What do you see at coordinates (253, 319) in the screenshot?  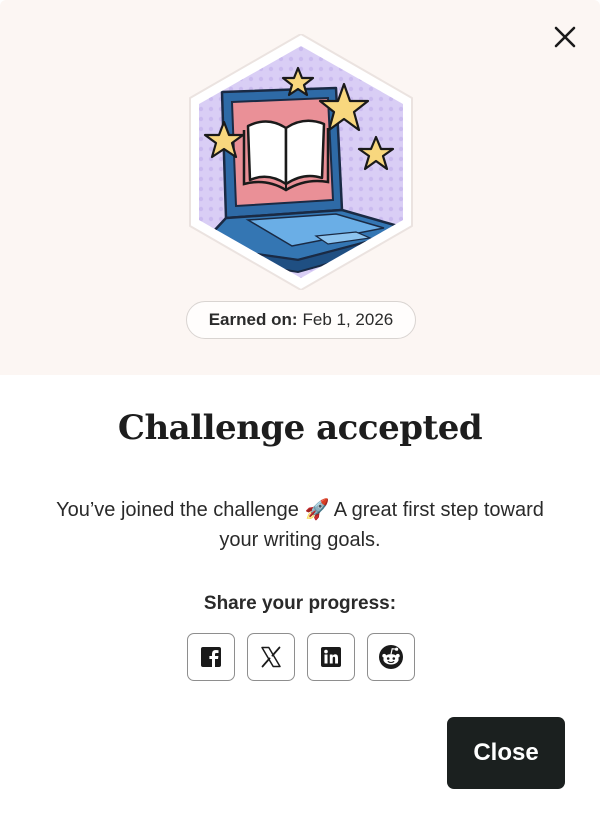 I see `earned-label: Earned on:` at bounding box center [253, 319].